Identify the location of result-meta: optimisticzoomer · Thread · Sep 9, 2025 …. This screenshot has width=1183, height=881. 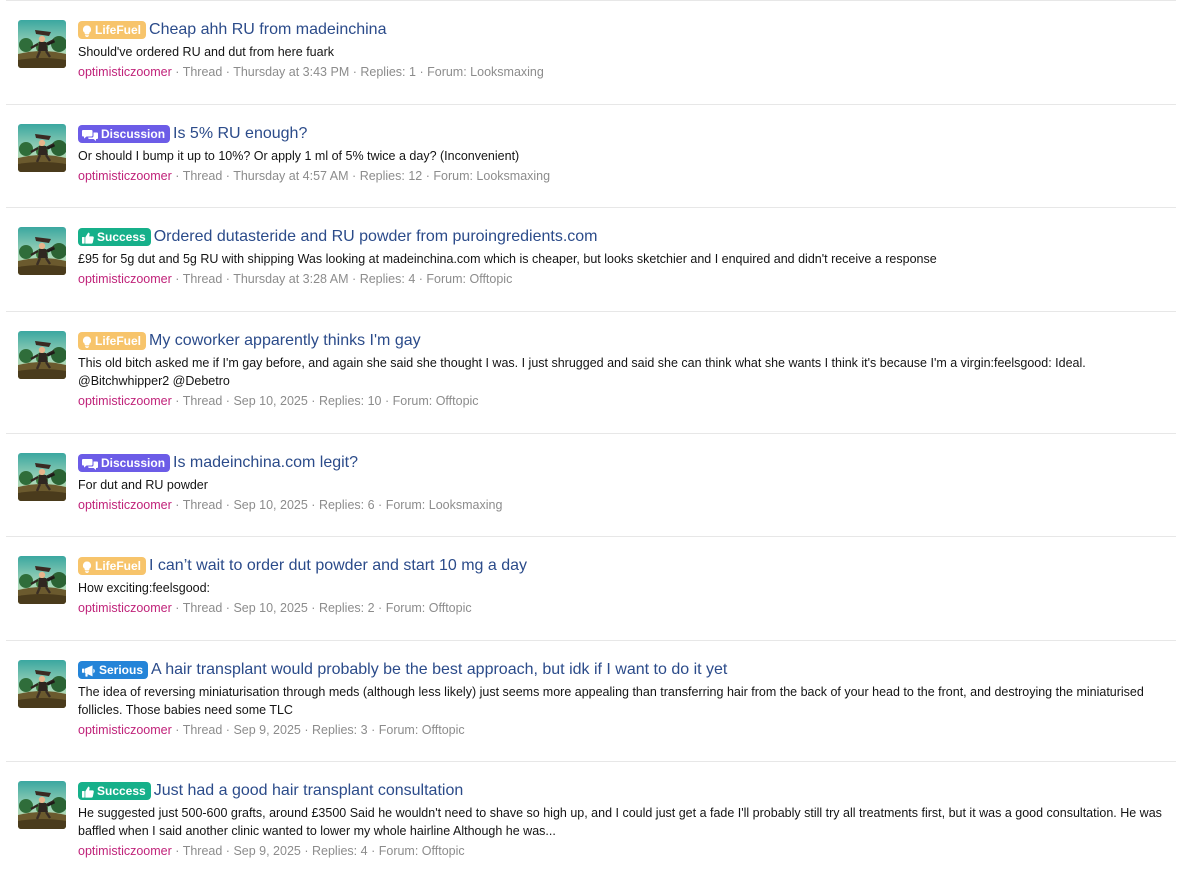
(627, 730).